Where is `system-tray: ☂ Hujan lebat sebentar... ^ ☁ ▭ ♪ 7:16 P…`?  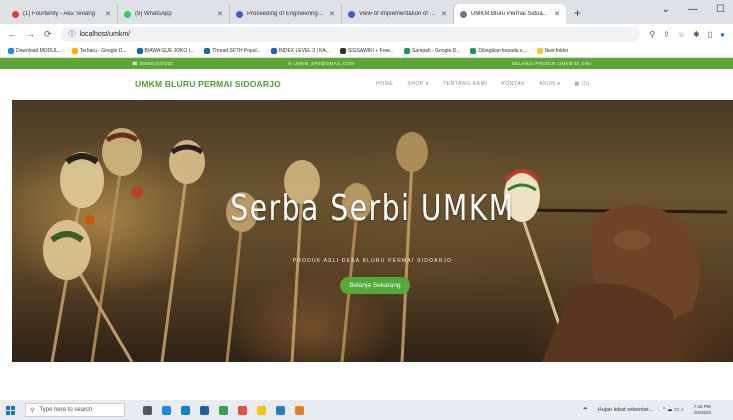 system-tray: ☂ Hujan lebat sebentar... ^ ☁ ▭ ♪ 7:16 P… is located at coordinates (647, 410).